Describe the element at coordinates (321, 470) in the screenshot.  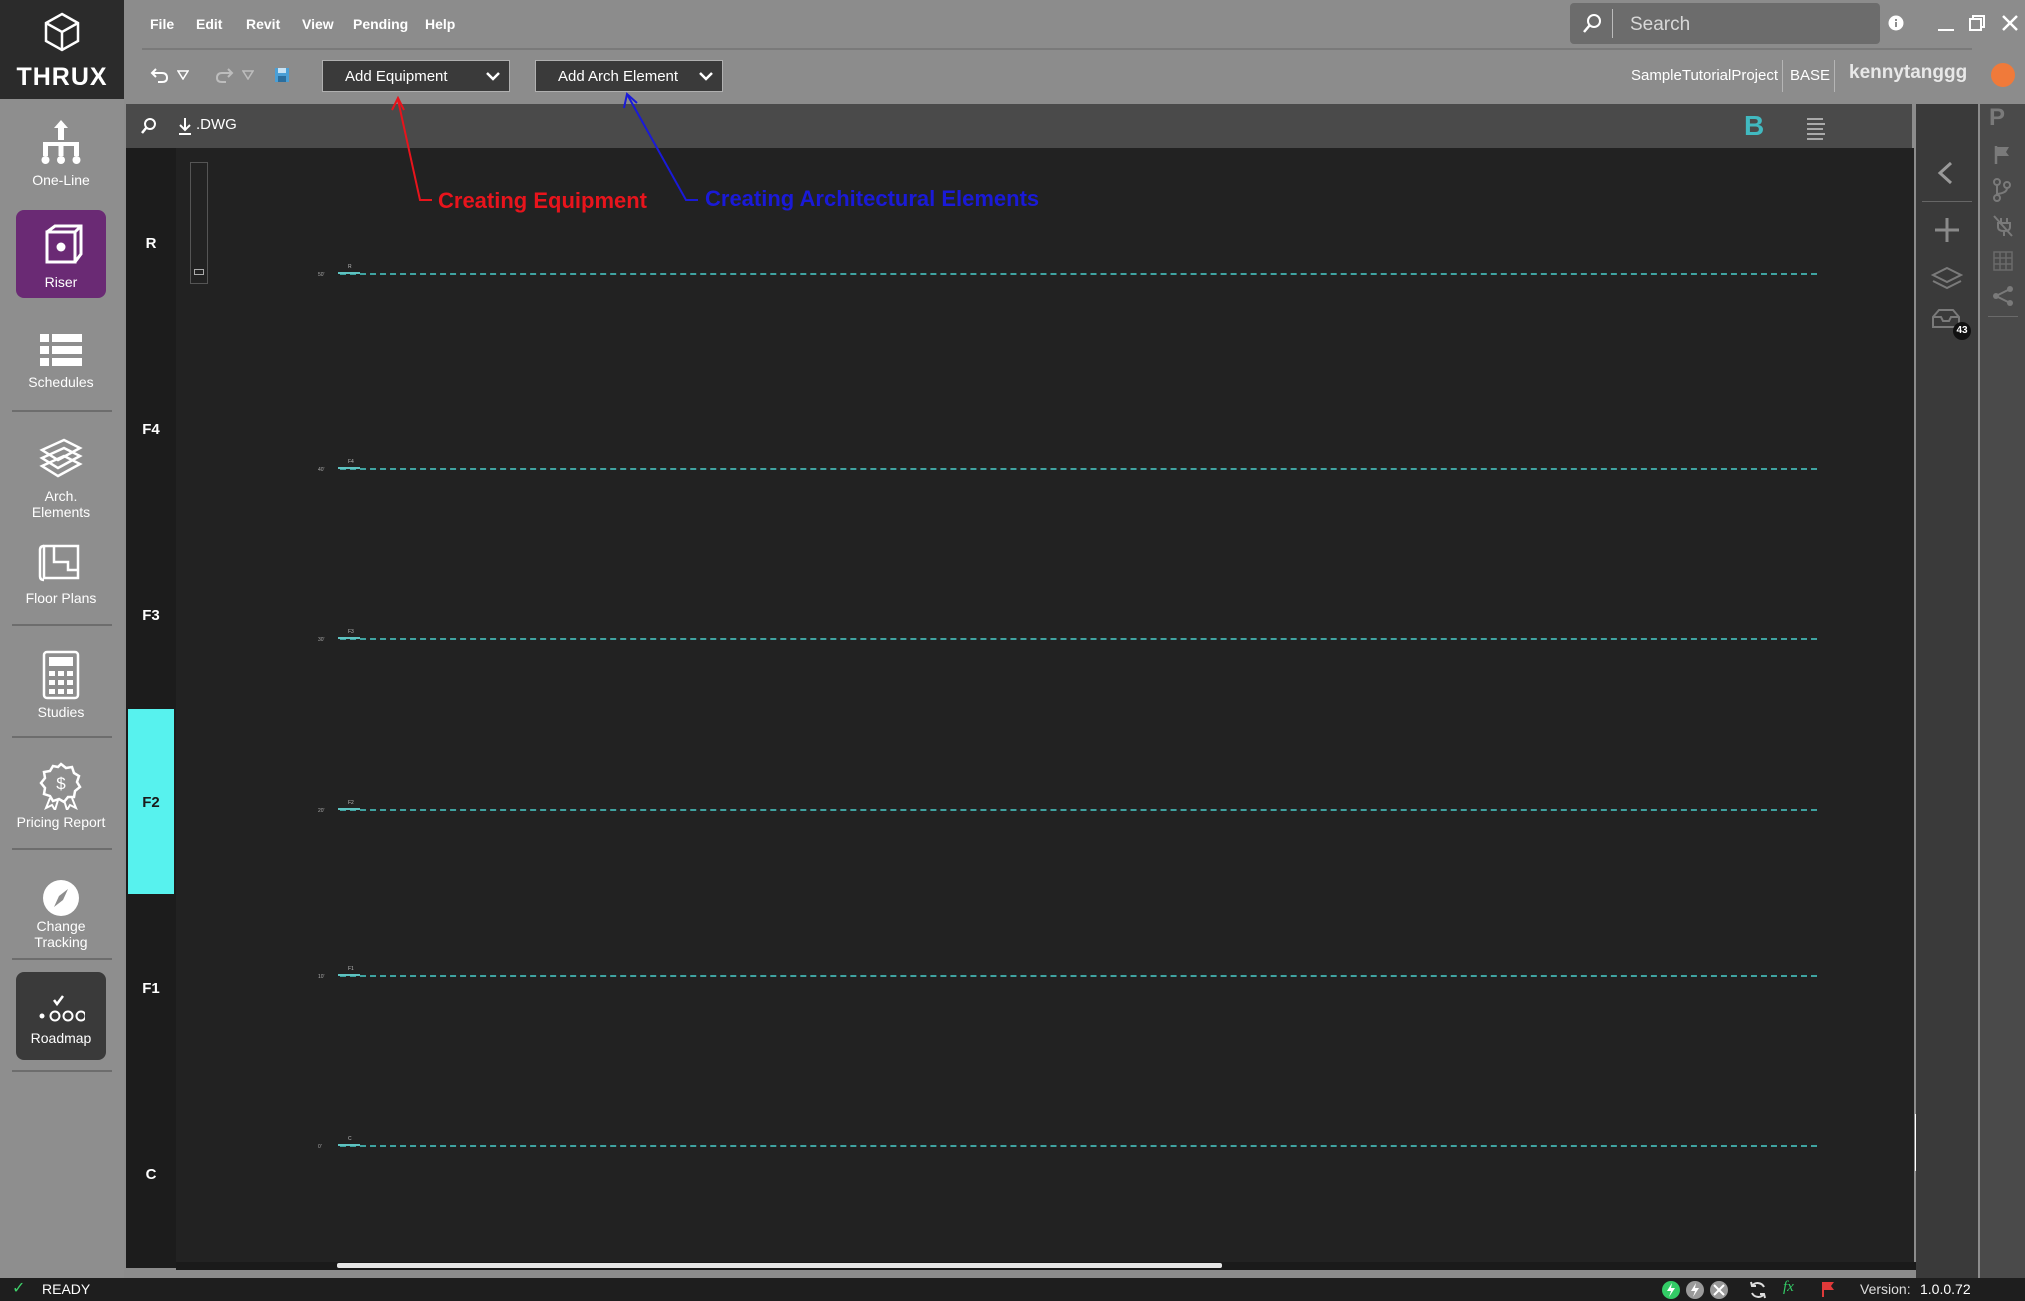
I see `level-elevation: 40'` at that location.